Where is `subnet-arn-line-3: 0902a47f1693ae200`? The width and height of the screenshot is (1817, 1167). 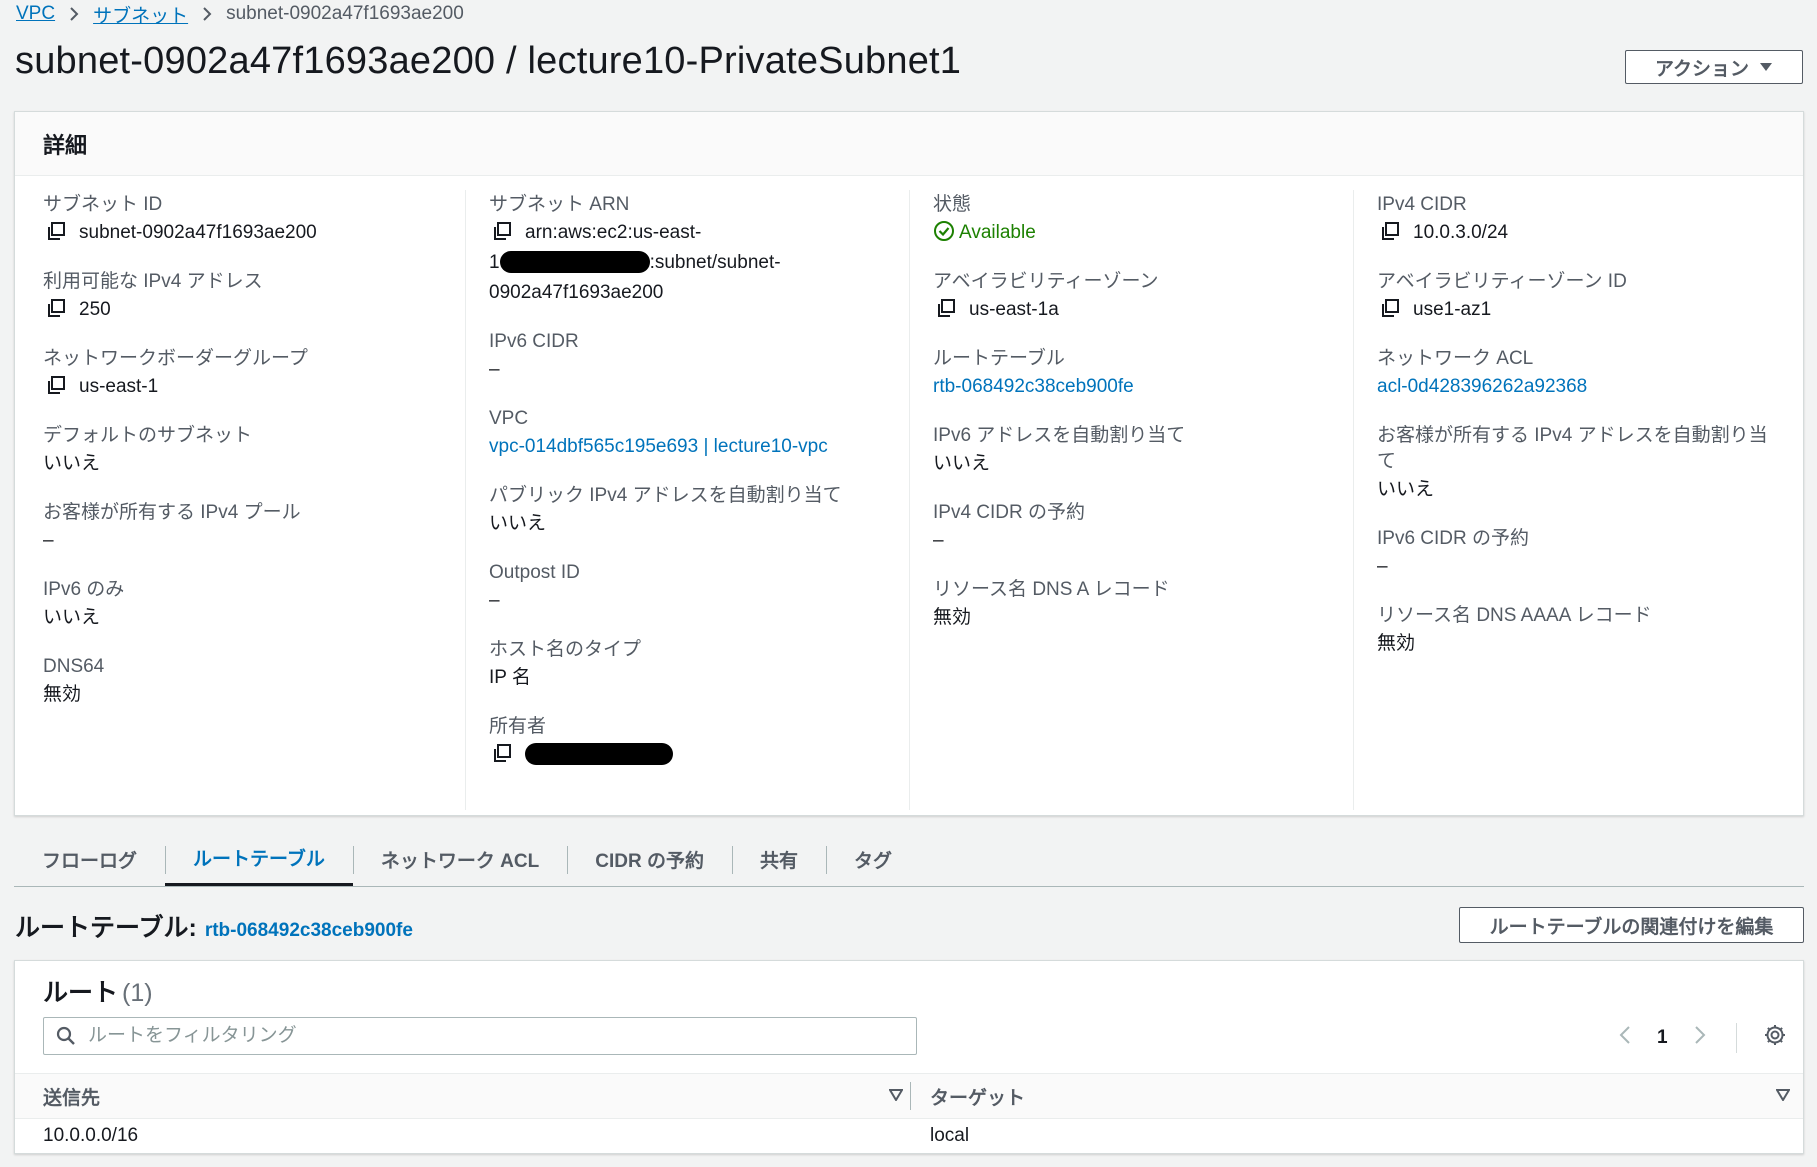 subnet-arn-line-3: 0902a47f1693ae200 is located at coordinates (576, 292).